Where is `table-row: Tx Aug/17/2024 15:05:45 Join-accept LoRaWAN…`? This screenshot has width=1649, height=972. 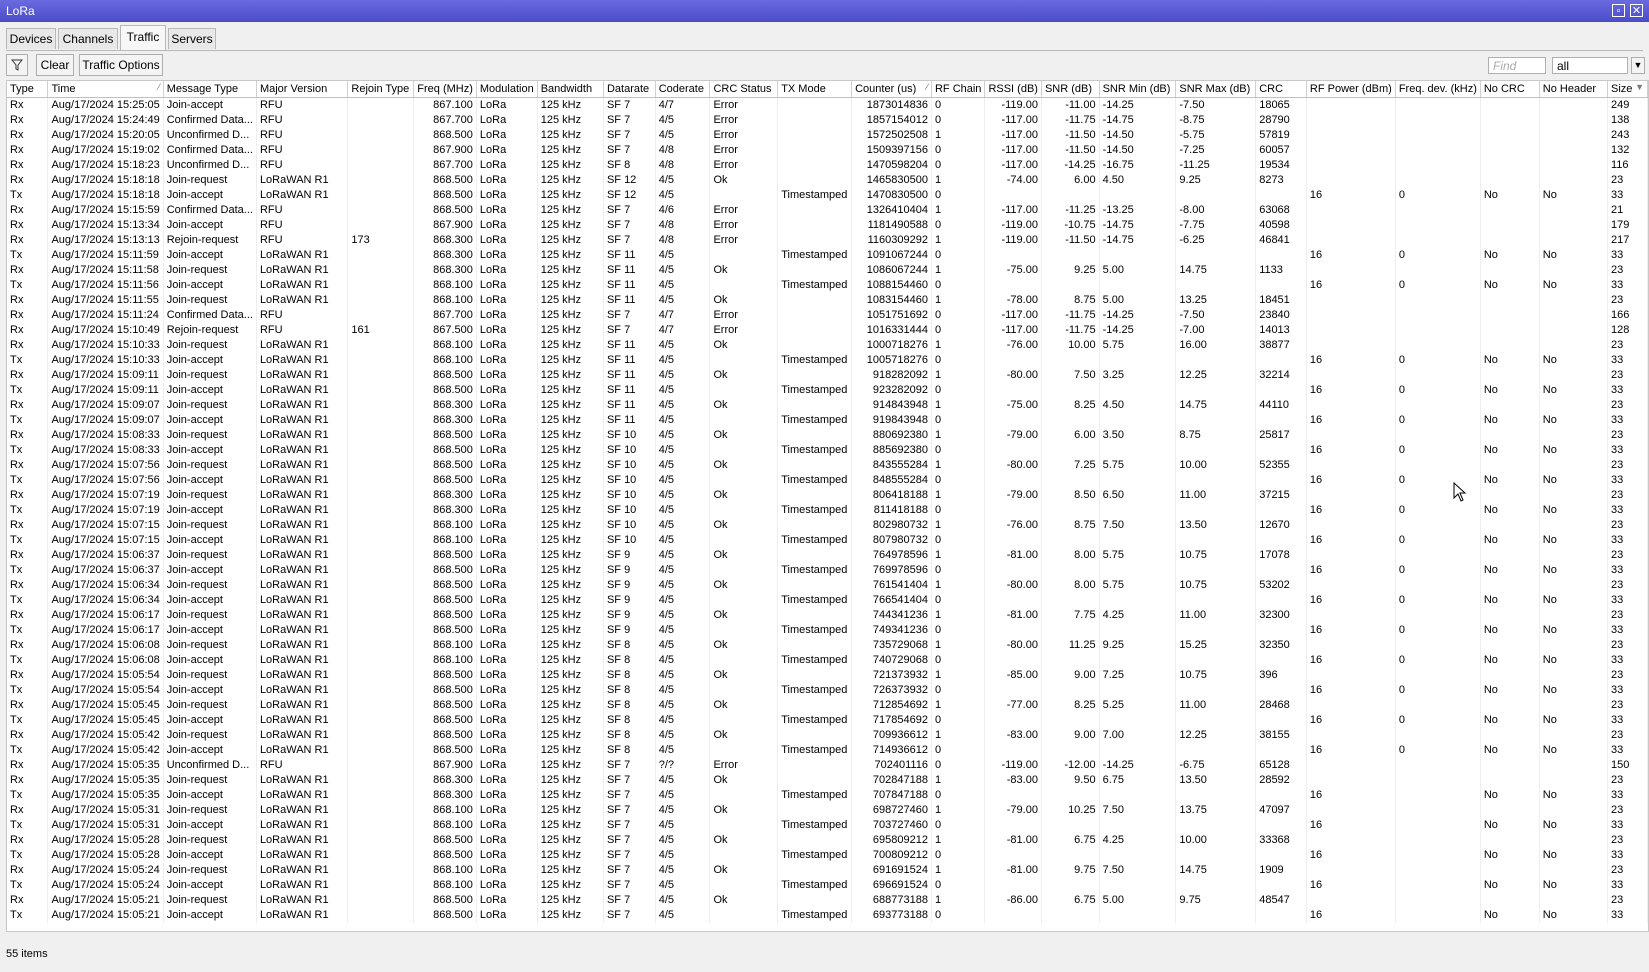 table-row: Tx Aug/17/2024 15:05:45 Join-accept LoRaWAN… is located at coordinates (827, 720).